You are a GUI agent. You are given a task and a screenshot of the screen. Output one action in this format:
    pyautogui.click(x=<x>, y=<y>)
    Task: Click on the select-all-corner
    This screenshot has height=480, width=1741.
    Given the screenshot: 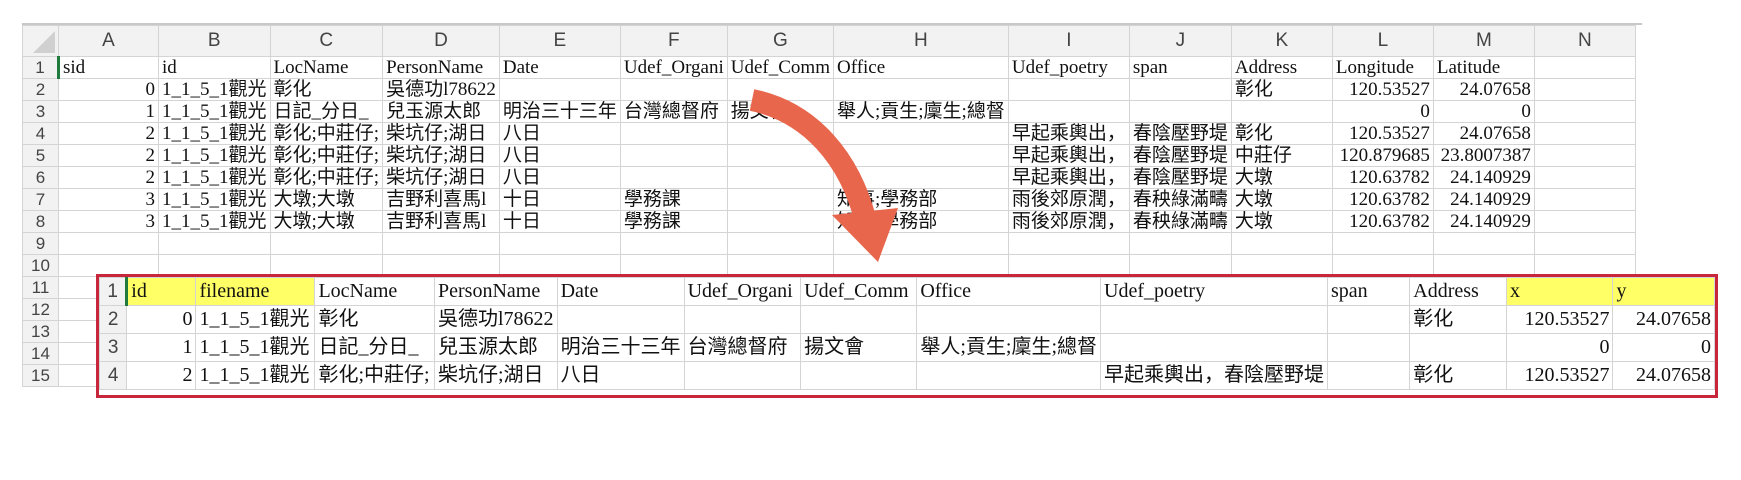 What is the action you would take?
    pyautogui.click(x=40, y=41)
    